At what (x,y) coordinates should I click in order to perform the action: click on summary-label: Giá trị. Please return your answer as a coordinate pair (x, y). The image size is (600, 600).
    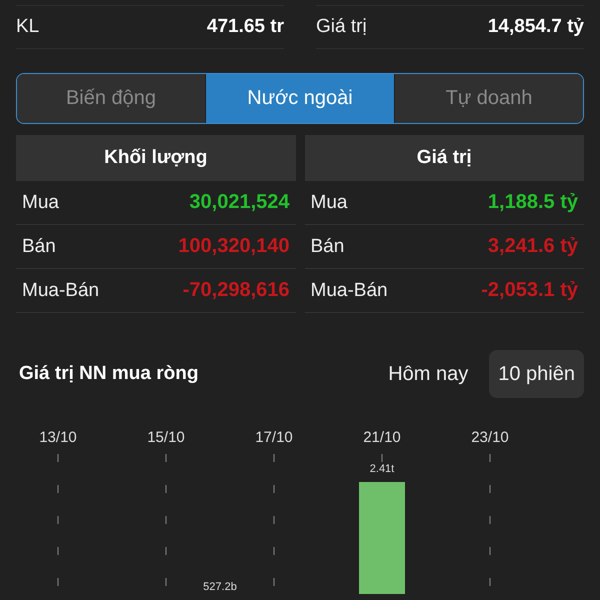
    Looking at the image, I should click on (341, 27).